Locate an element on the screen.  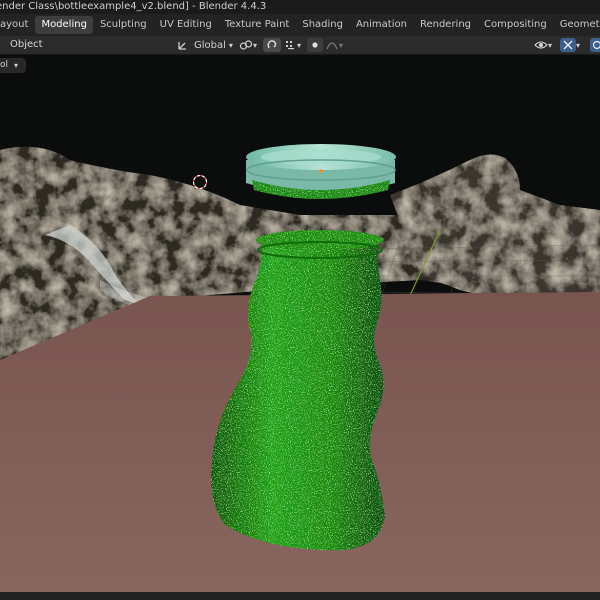
snap-toggle is located at coordinates (272, 45).